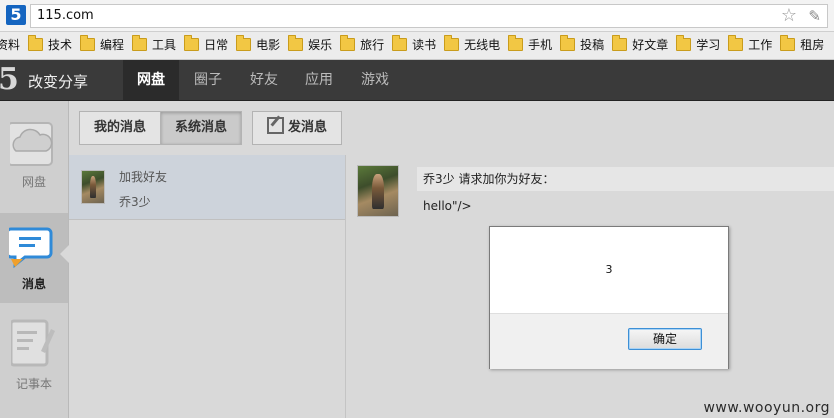 The width and height of the screenshot is (834, 418). I want to click on sidebar-item-label: 网盘, so click(33, 182).